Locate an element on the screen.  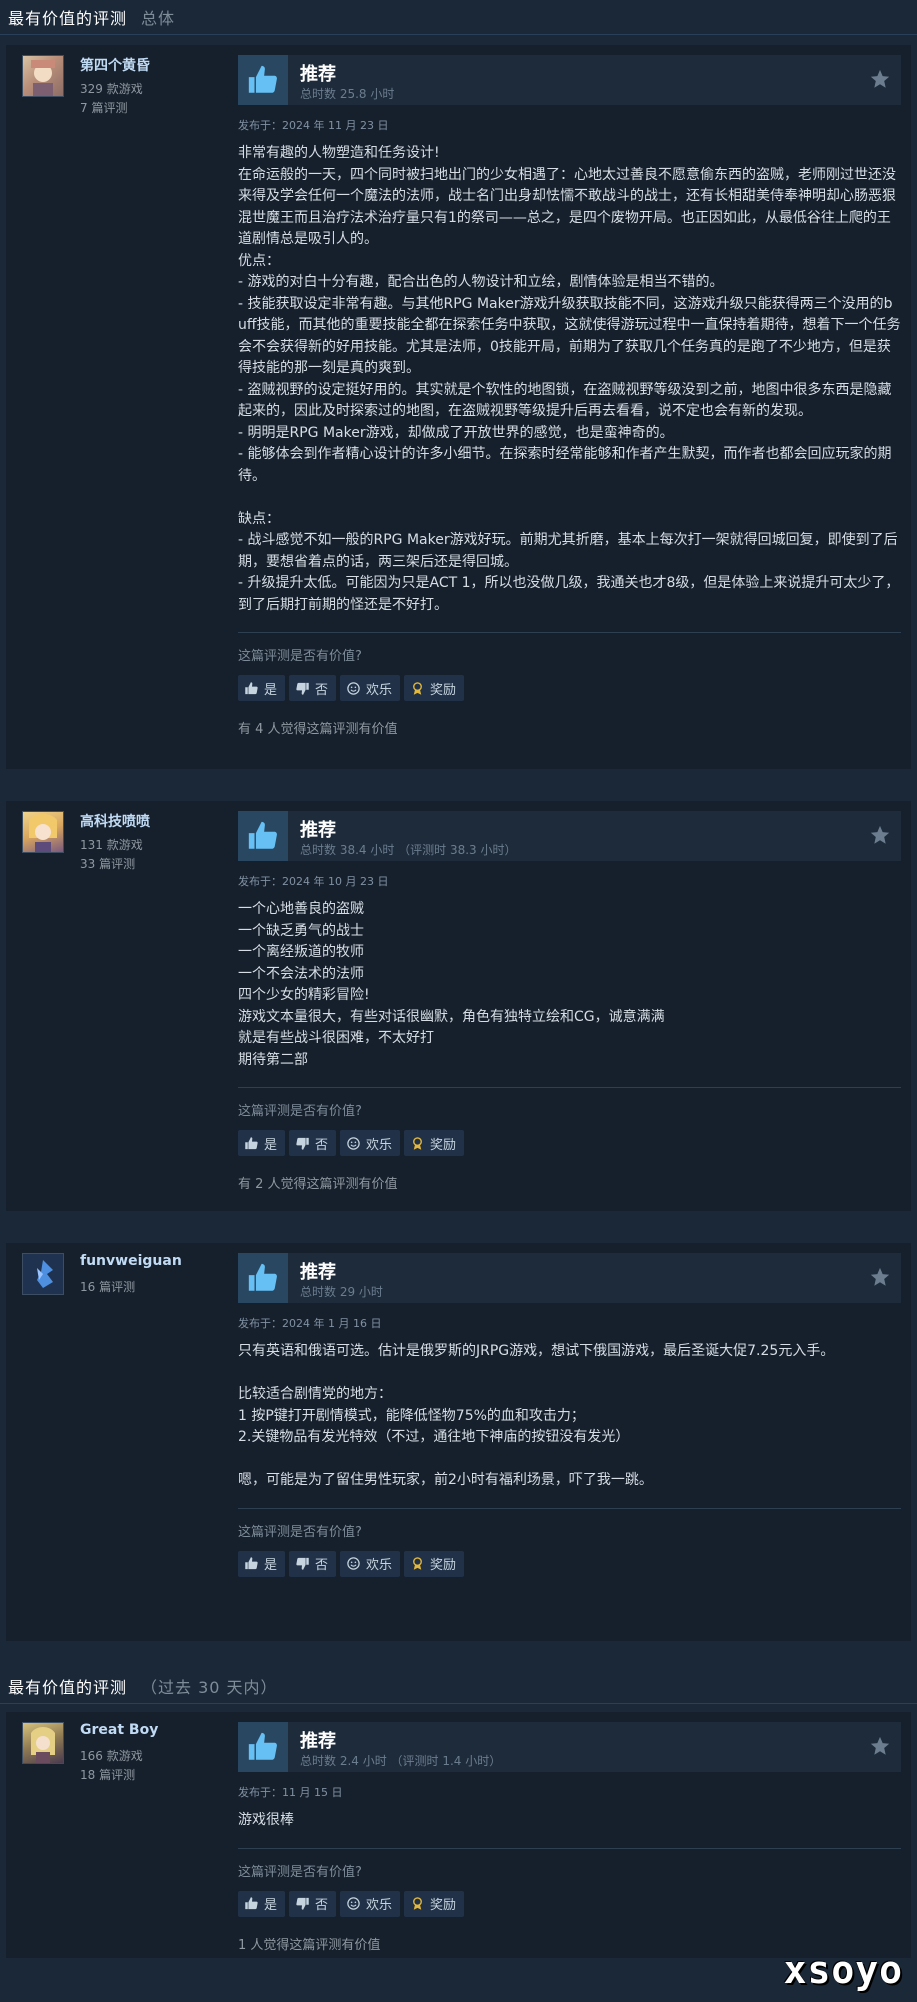
vote-header: 推荐 总时数 29 小时 is located at coordinates (569, 1278).